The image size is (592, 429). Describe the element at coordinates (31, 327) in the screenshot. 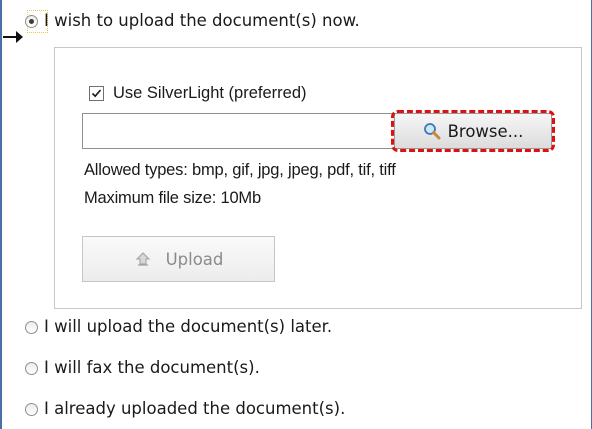

I see `radio-upload-later` at that location.